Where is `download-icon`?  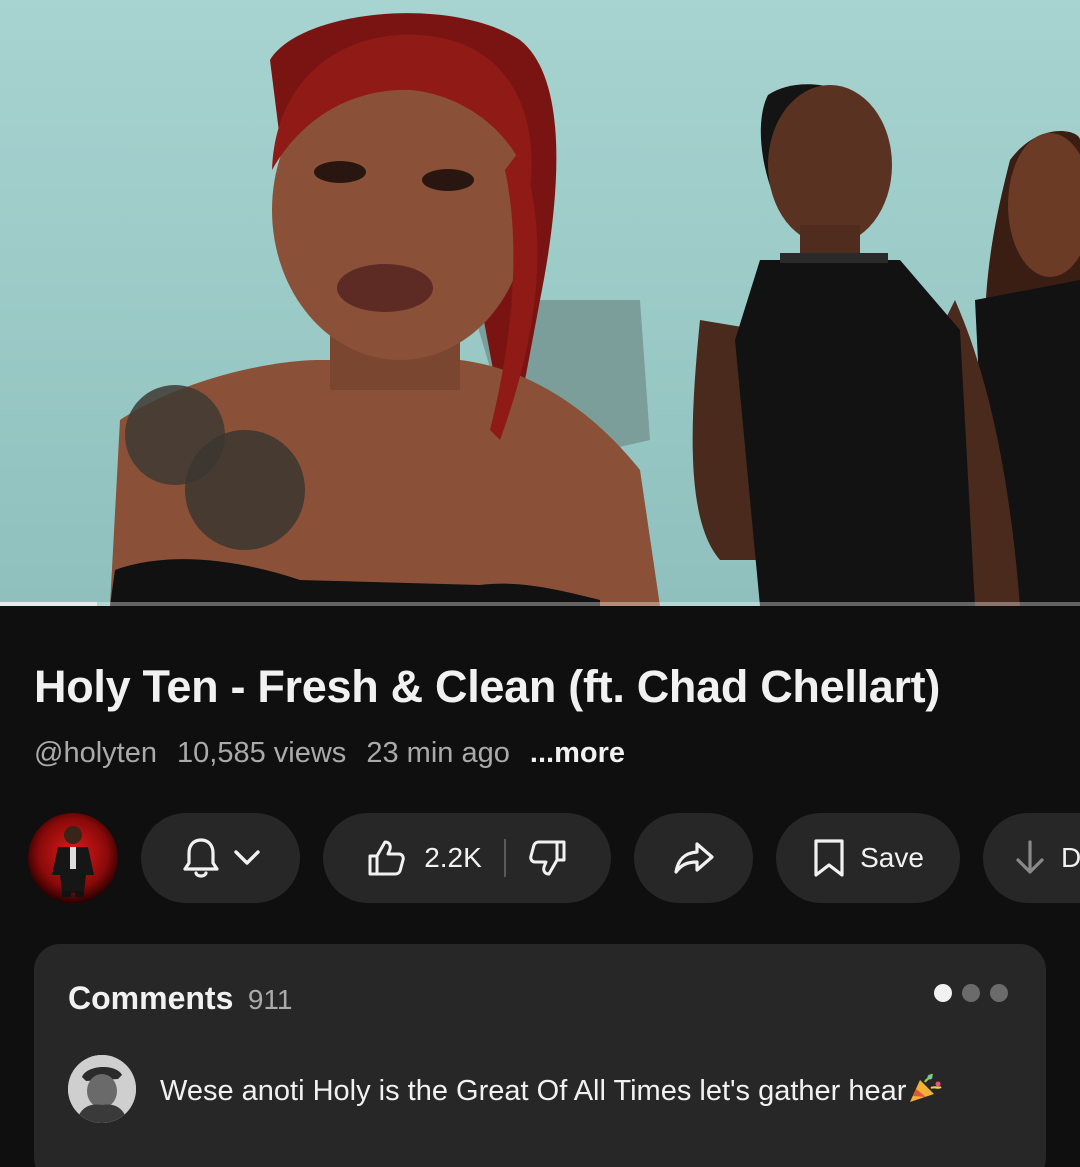 download-icon is located at coordinates (1030, 857).